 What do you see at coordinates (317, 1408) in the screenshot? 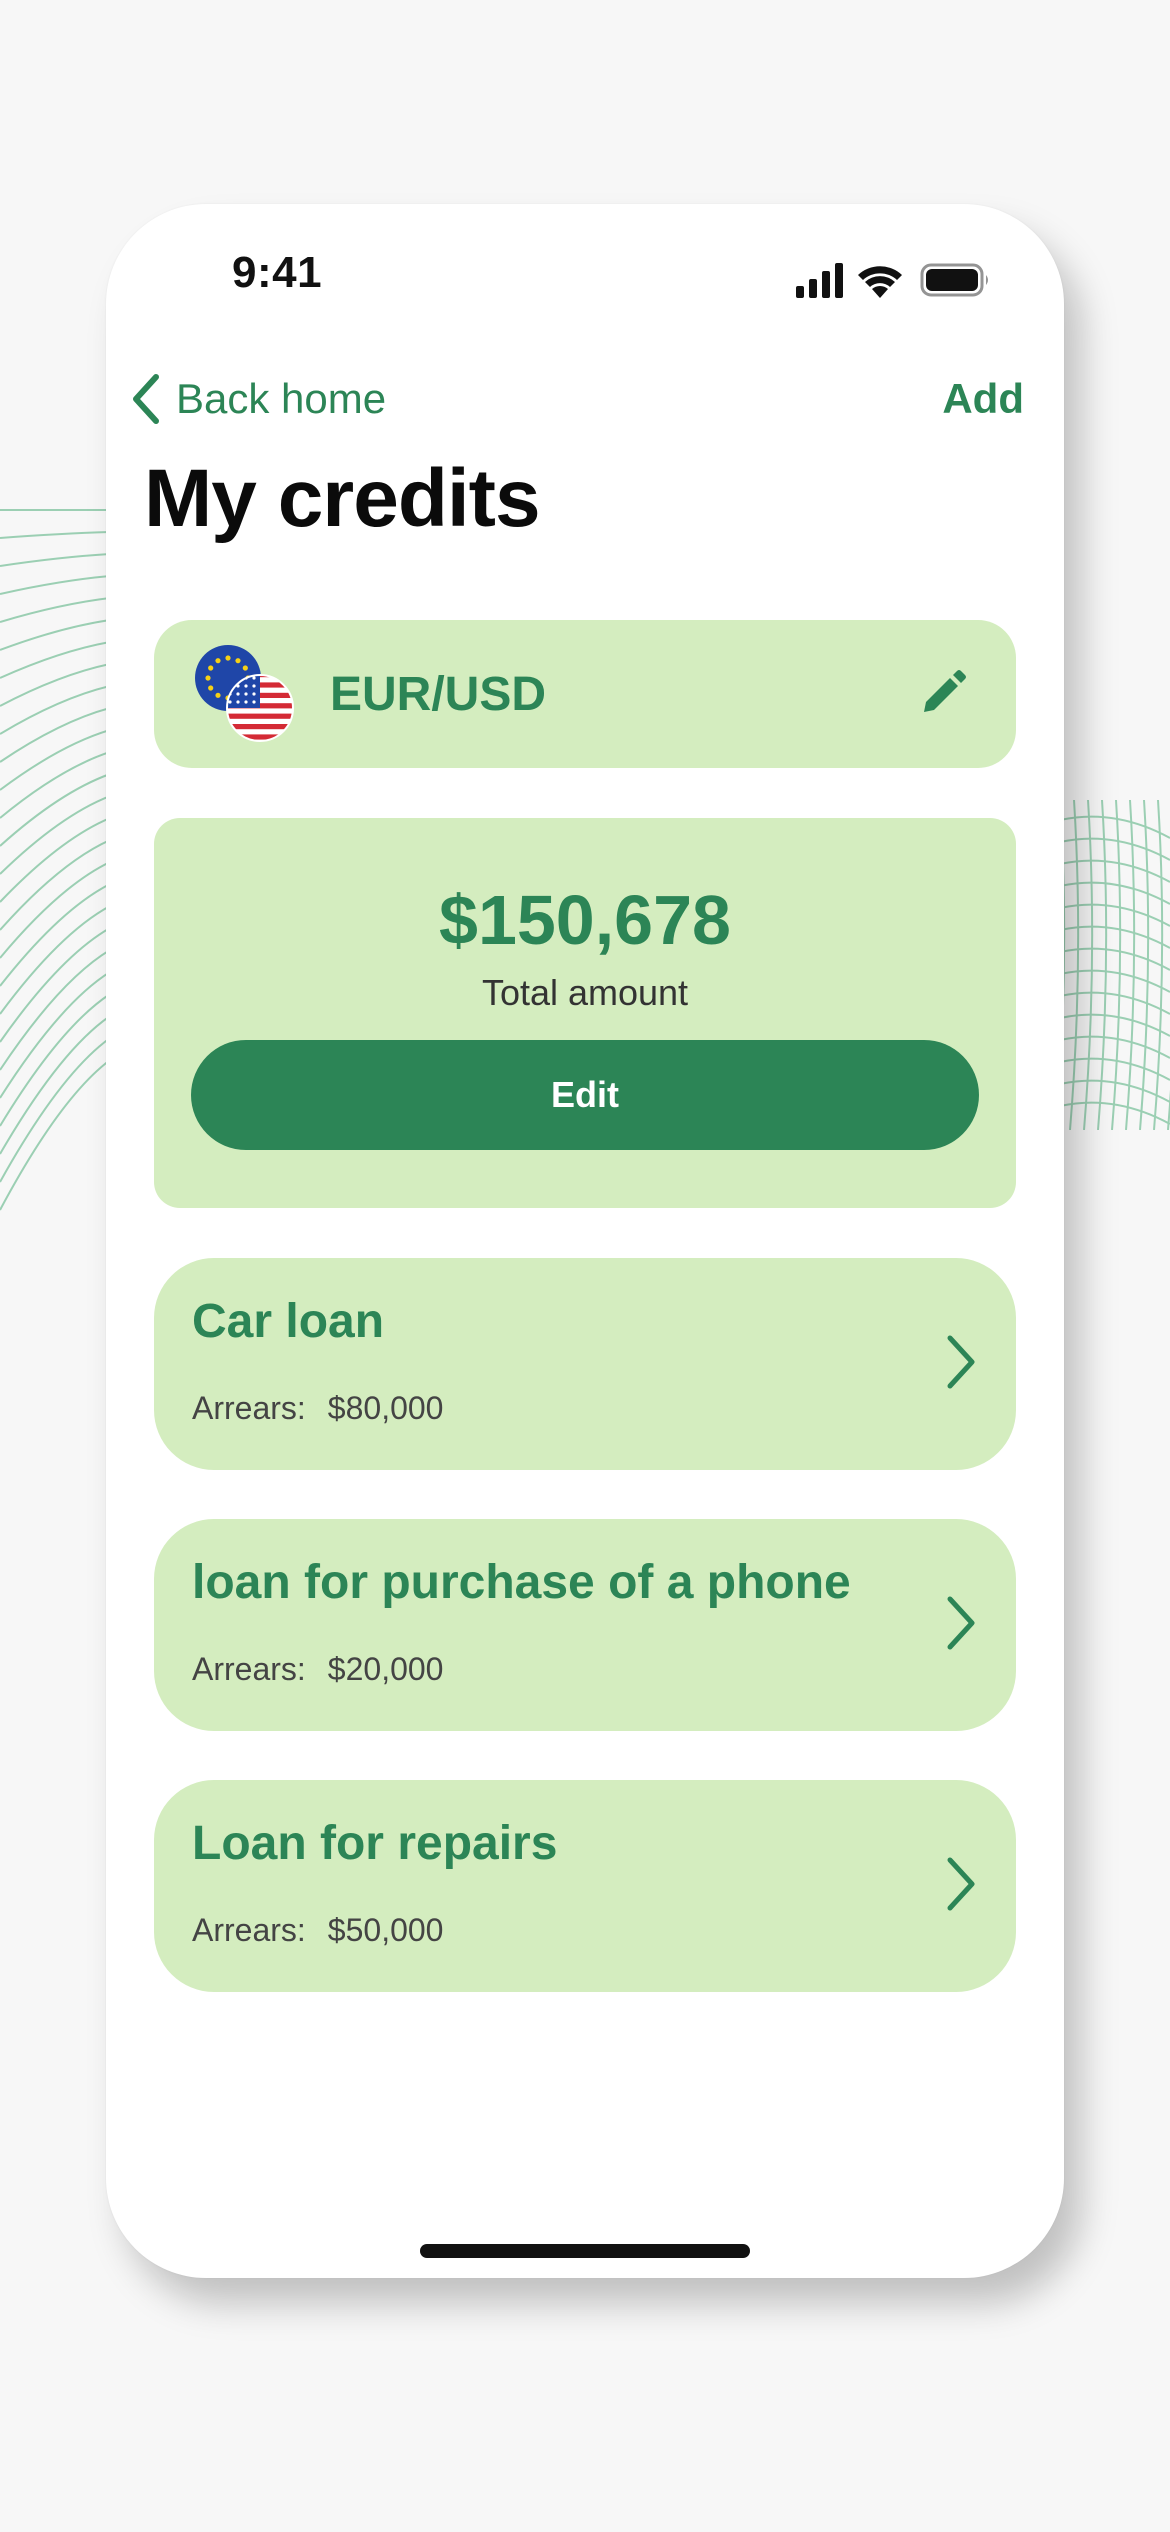
I see `loan-arrears: Arrears: $80,000` at bounding box center [317, 1408].